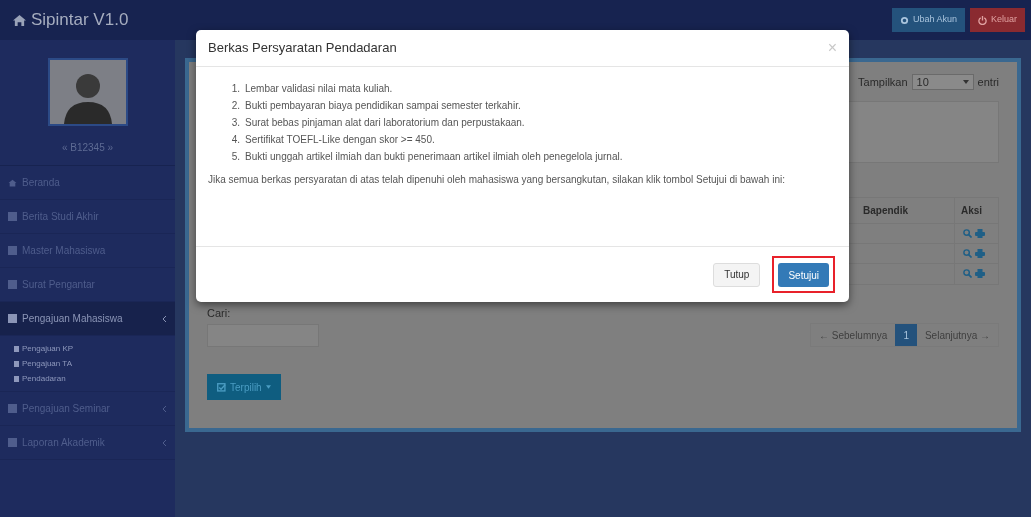  What do you see at coordinates (302, 48) in the screenshot?
I see `modal-title: Berkas Persyaratan Pendadaran` at bounding box center [302, 48].